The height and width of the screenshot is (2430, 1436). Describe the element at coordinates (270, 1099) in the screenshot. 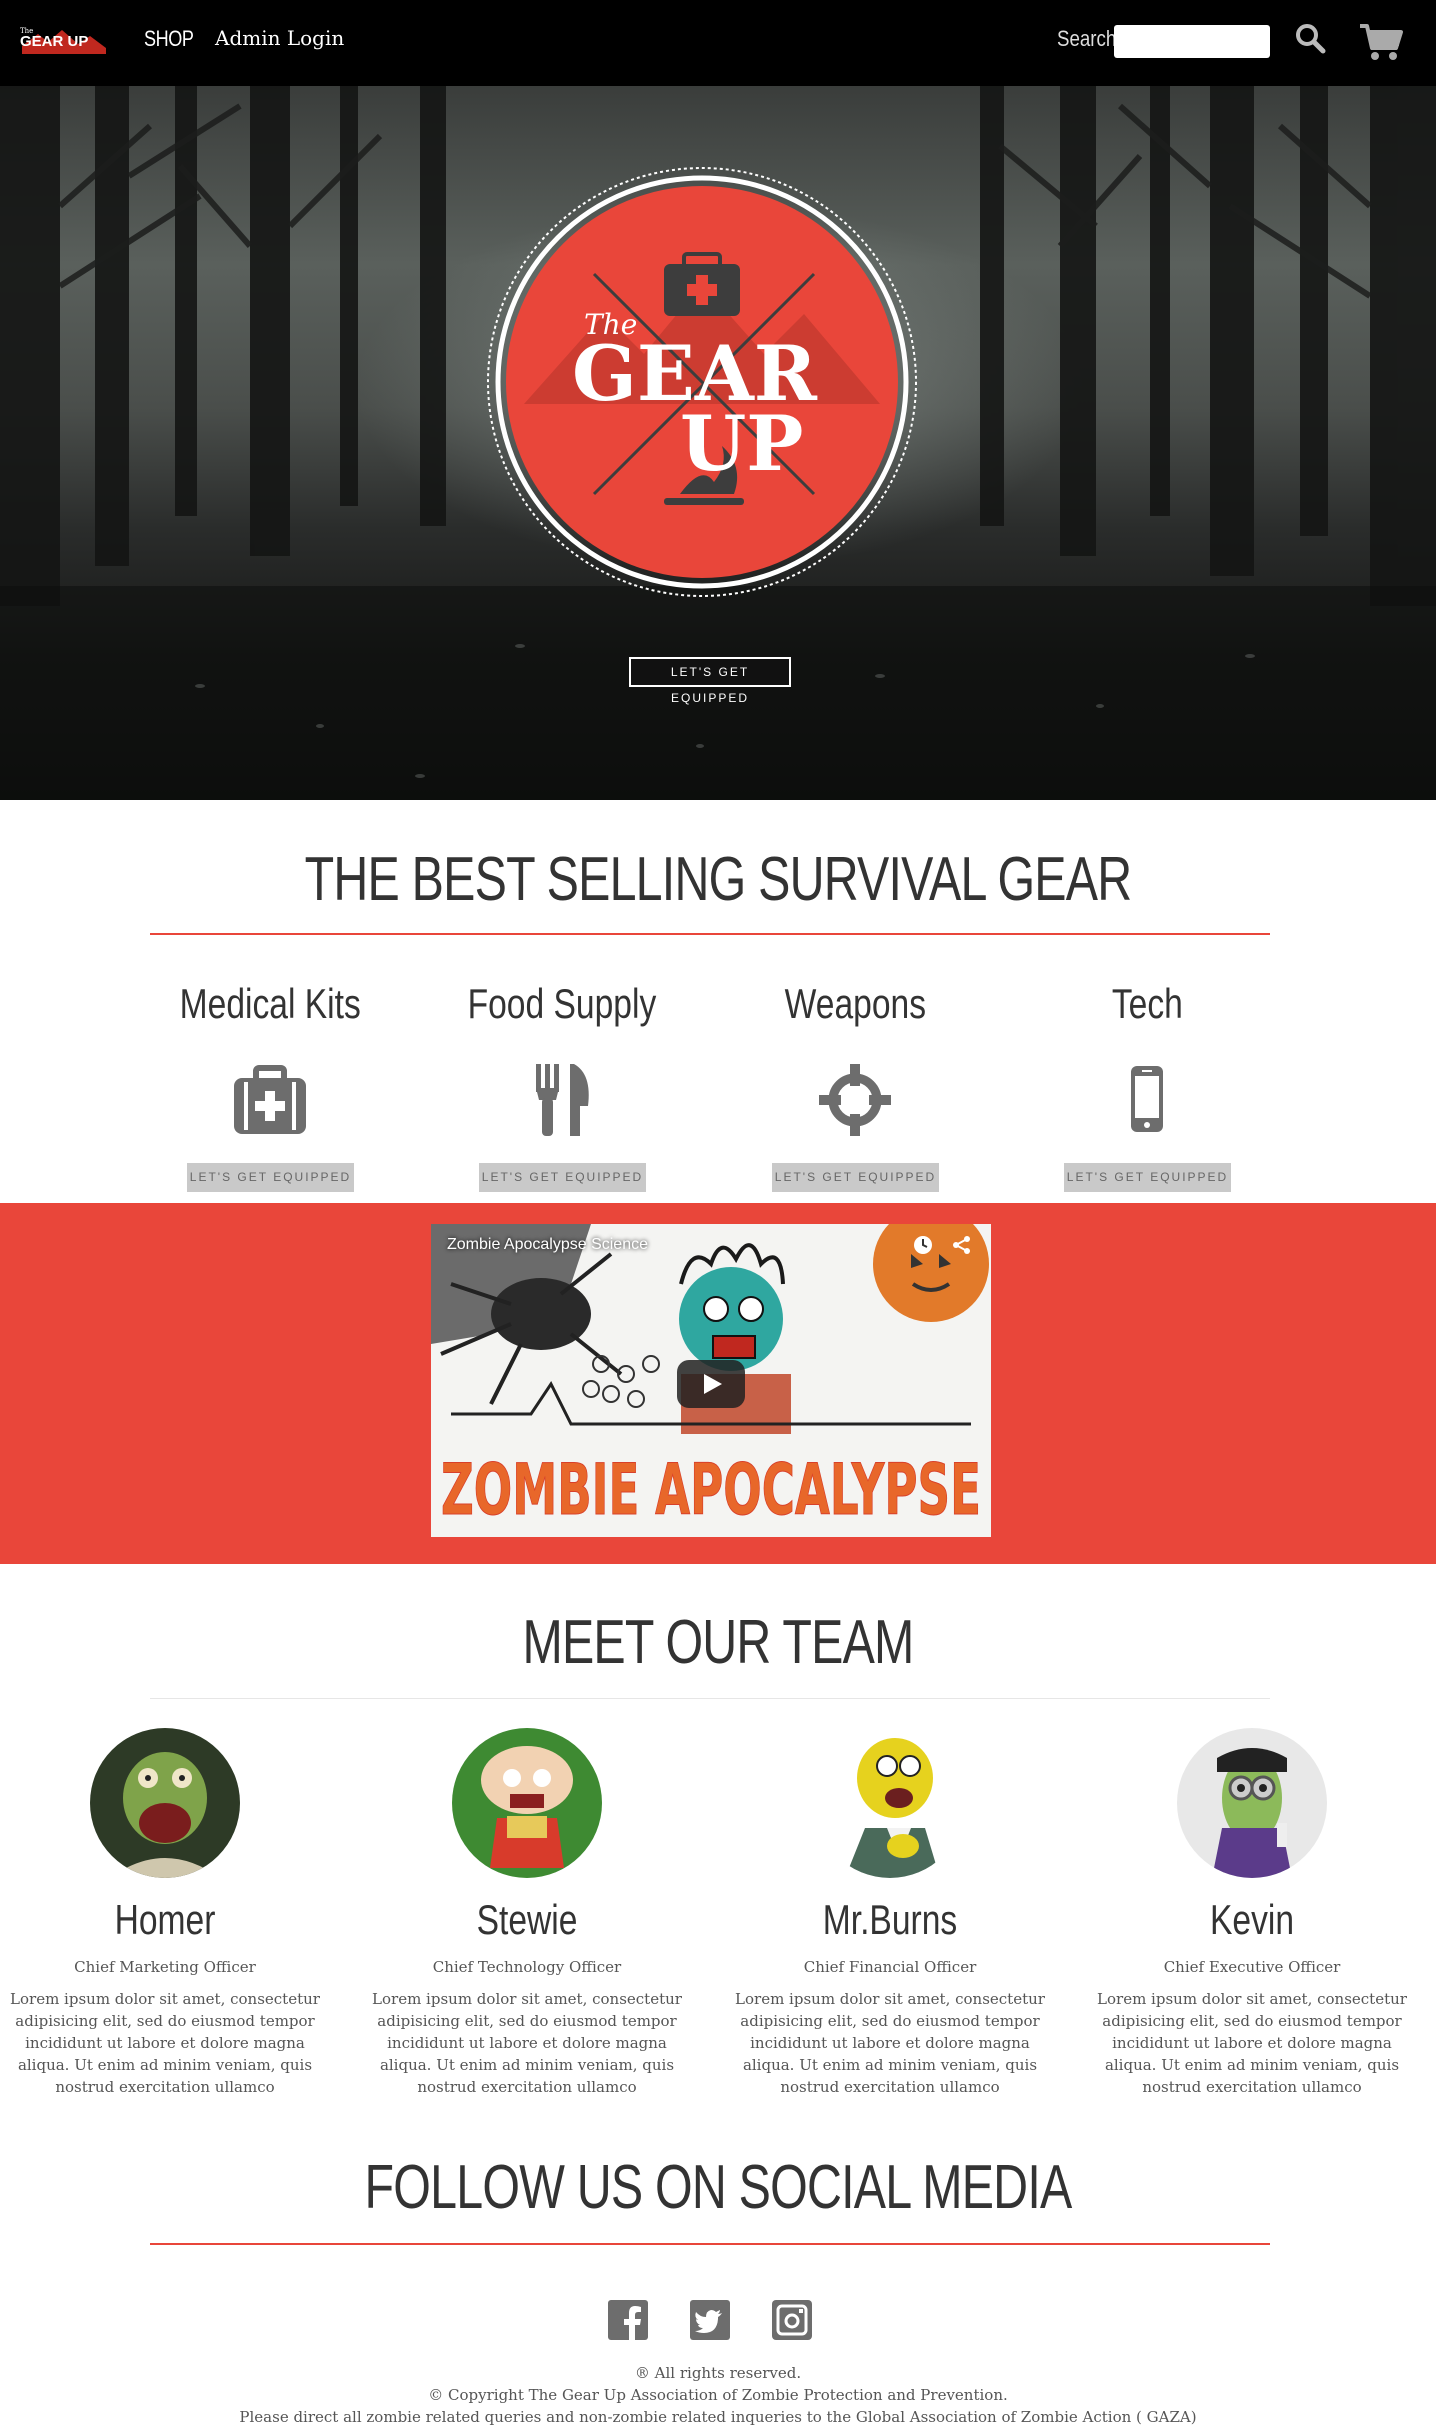

I see `medkit-icon` at that location.